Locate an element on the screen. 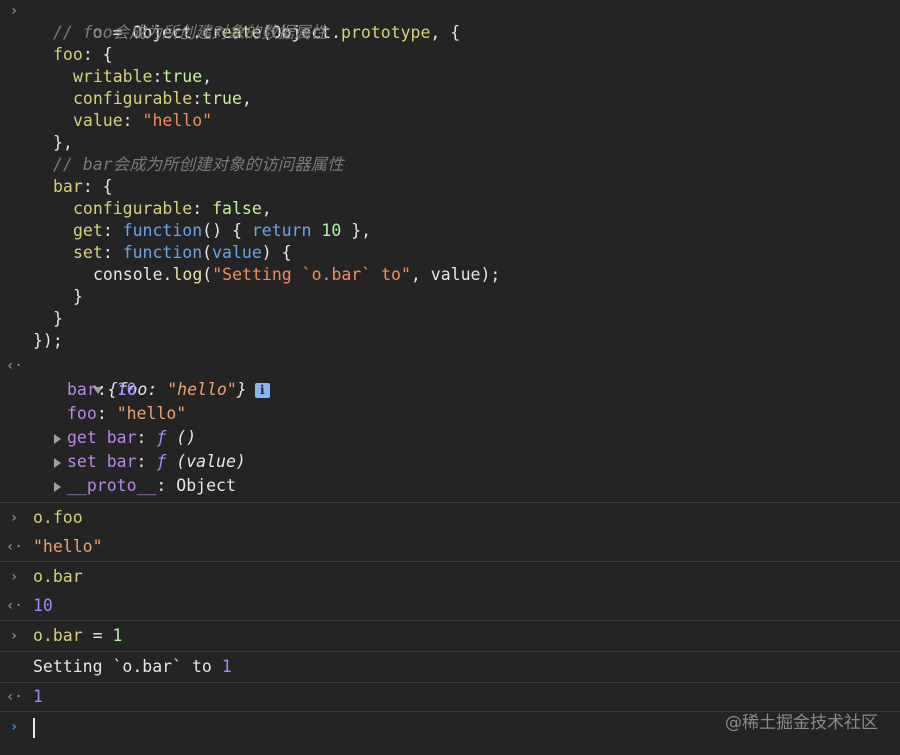 Image resolution: width=900 pixels, height=755 pixels. code-line: configurable:true, is located at coordinates (162, 98).